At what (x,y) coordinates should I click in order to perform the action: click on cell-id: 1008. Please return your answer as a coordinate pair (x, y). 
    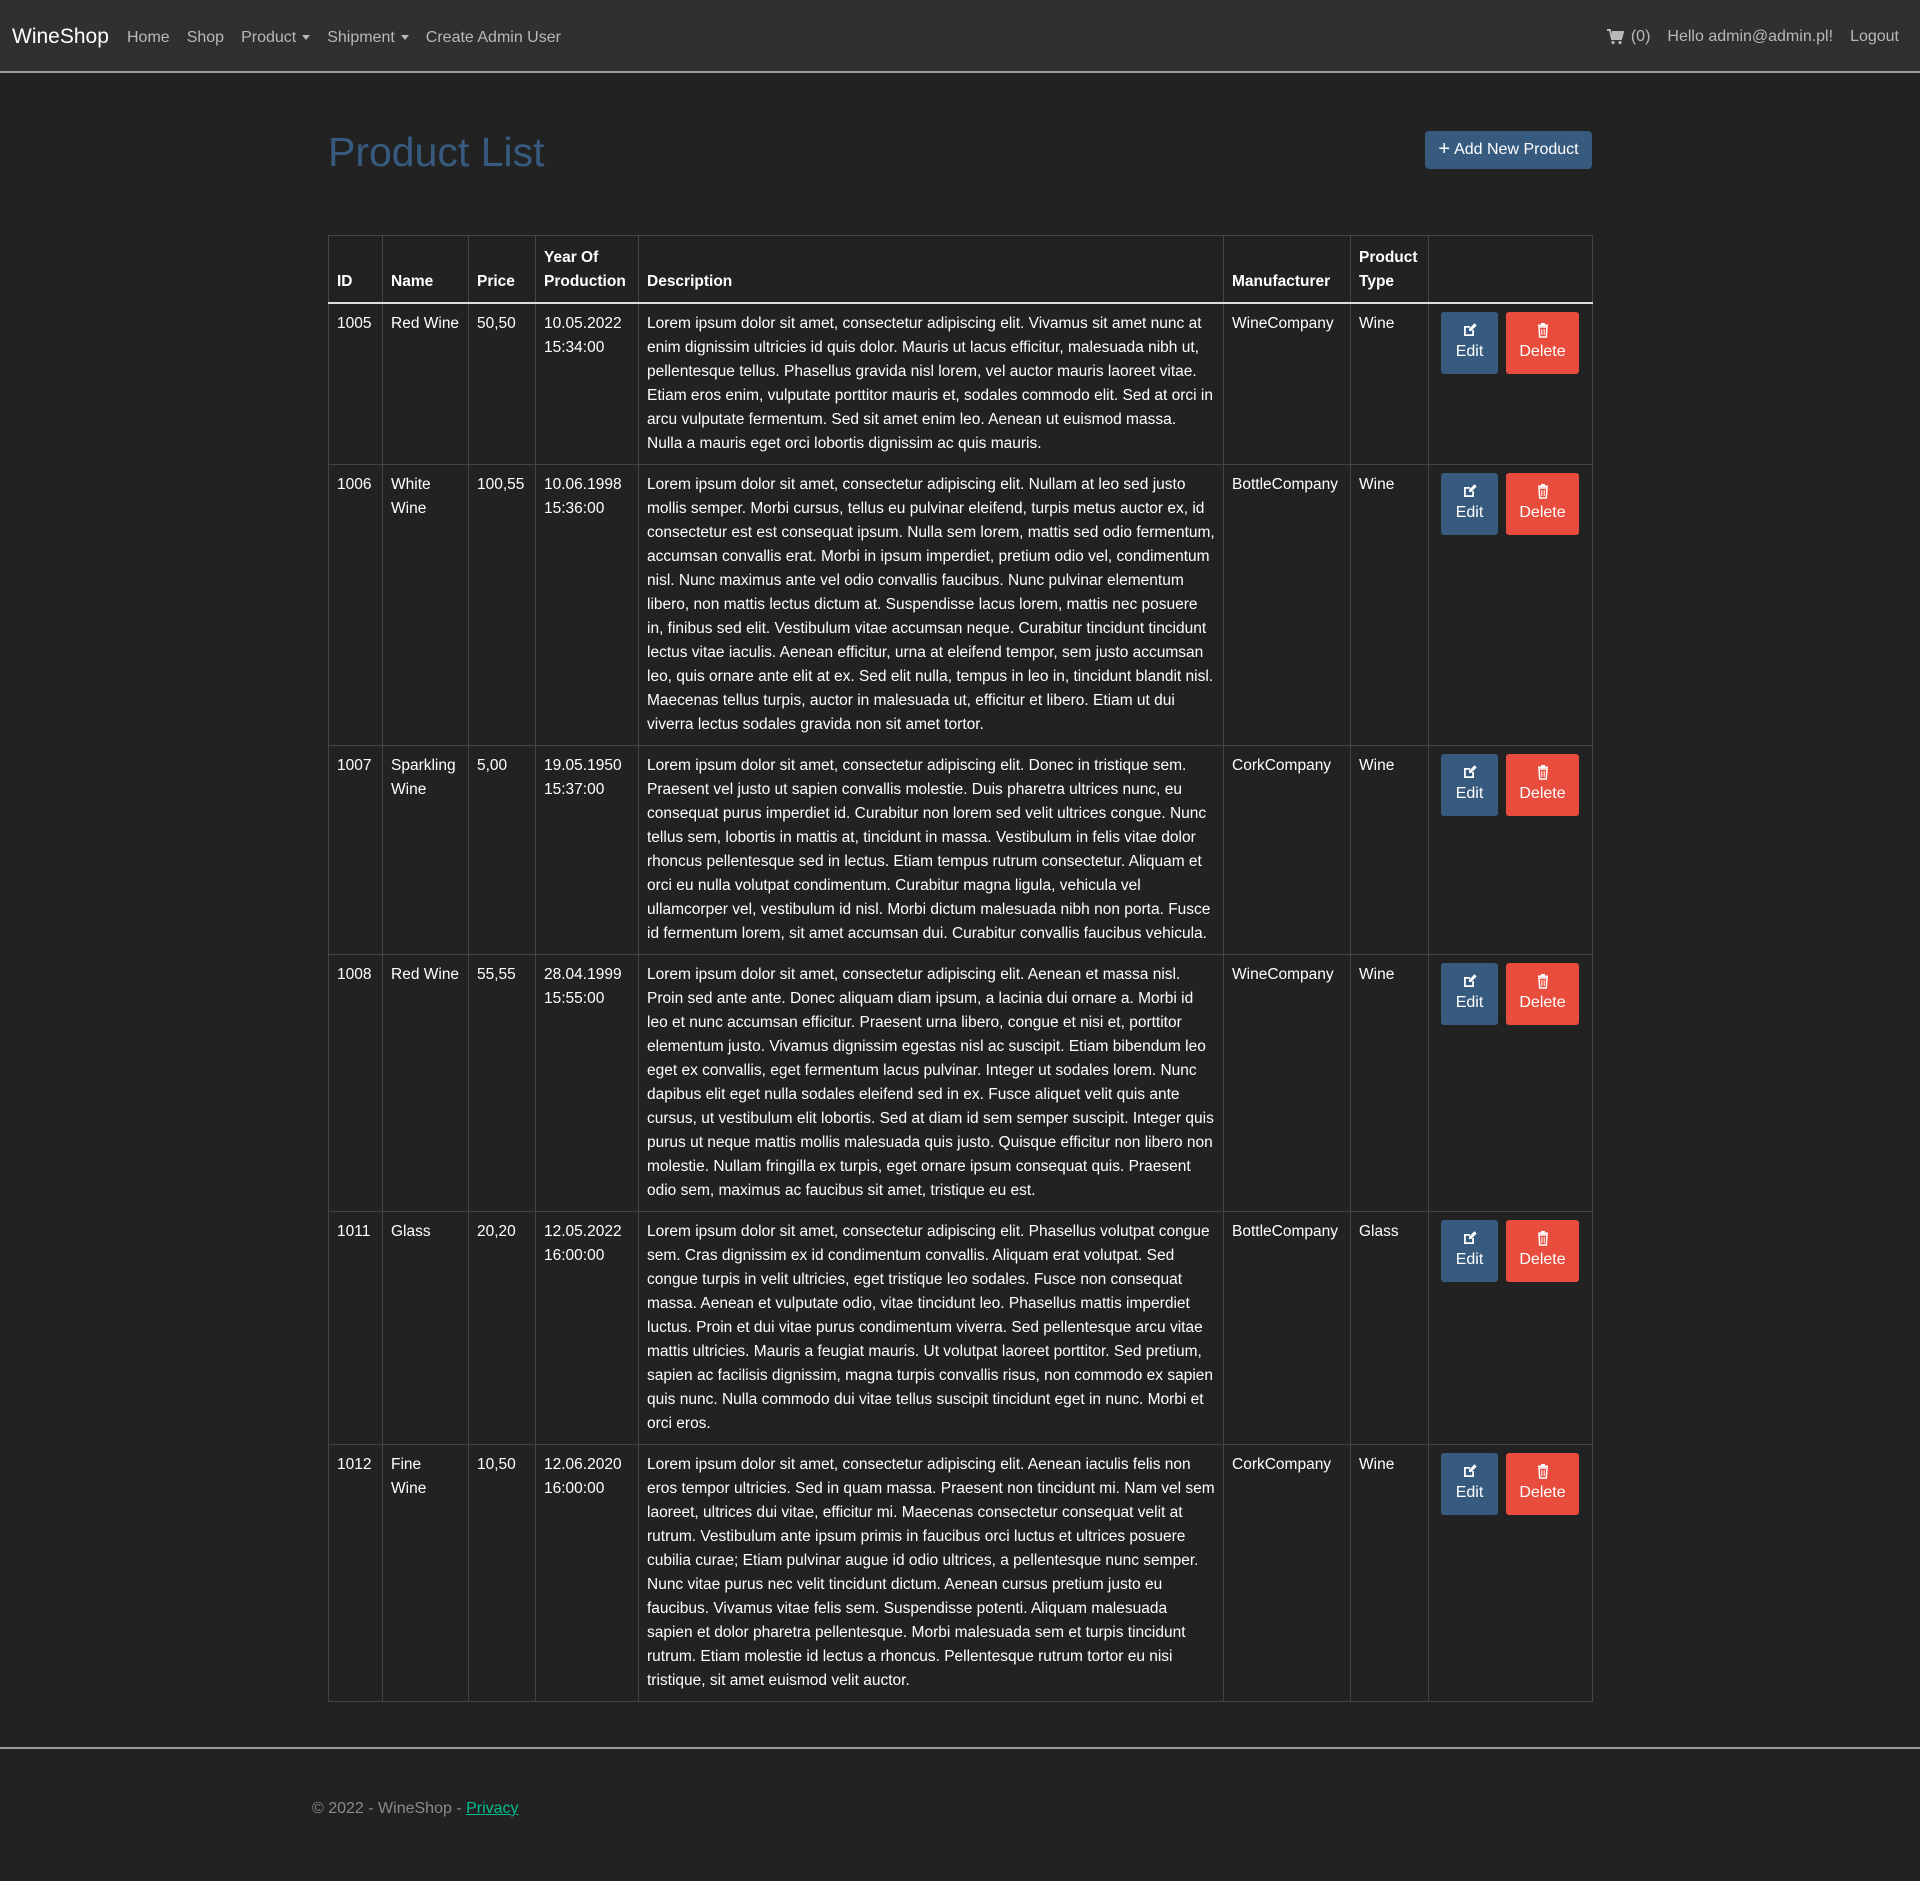
    Looking at the image, I should click on (355, 1083).